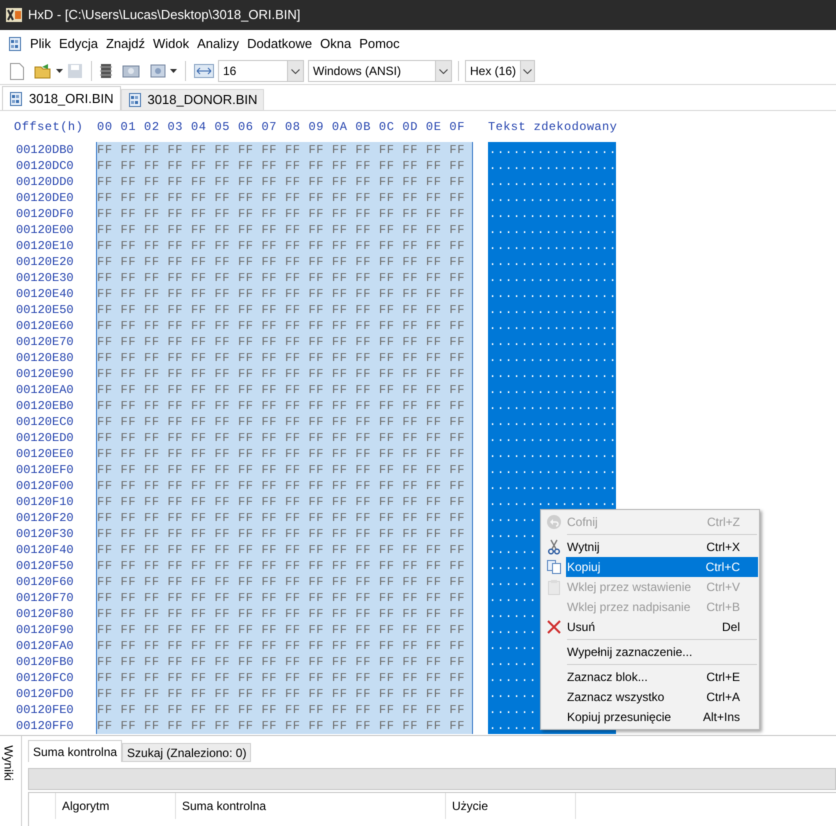  What do you see at coordinates (78, 44) in the screenshot?
I see `menu-item: Edycja` at bounding box center [78, 44].